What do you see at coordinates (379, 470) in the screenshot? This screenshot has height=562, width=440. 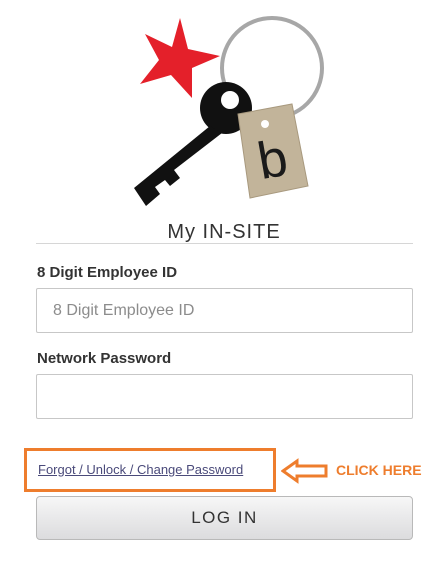 I see `click-here-annotation: CLICK HERE` at bounding box center [379, 470].